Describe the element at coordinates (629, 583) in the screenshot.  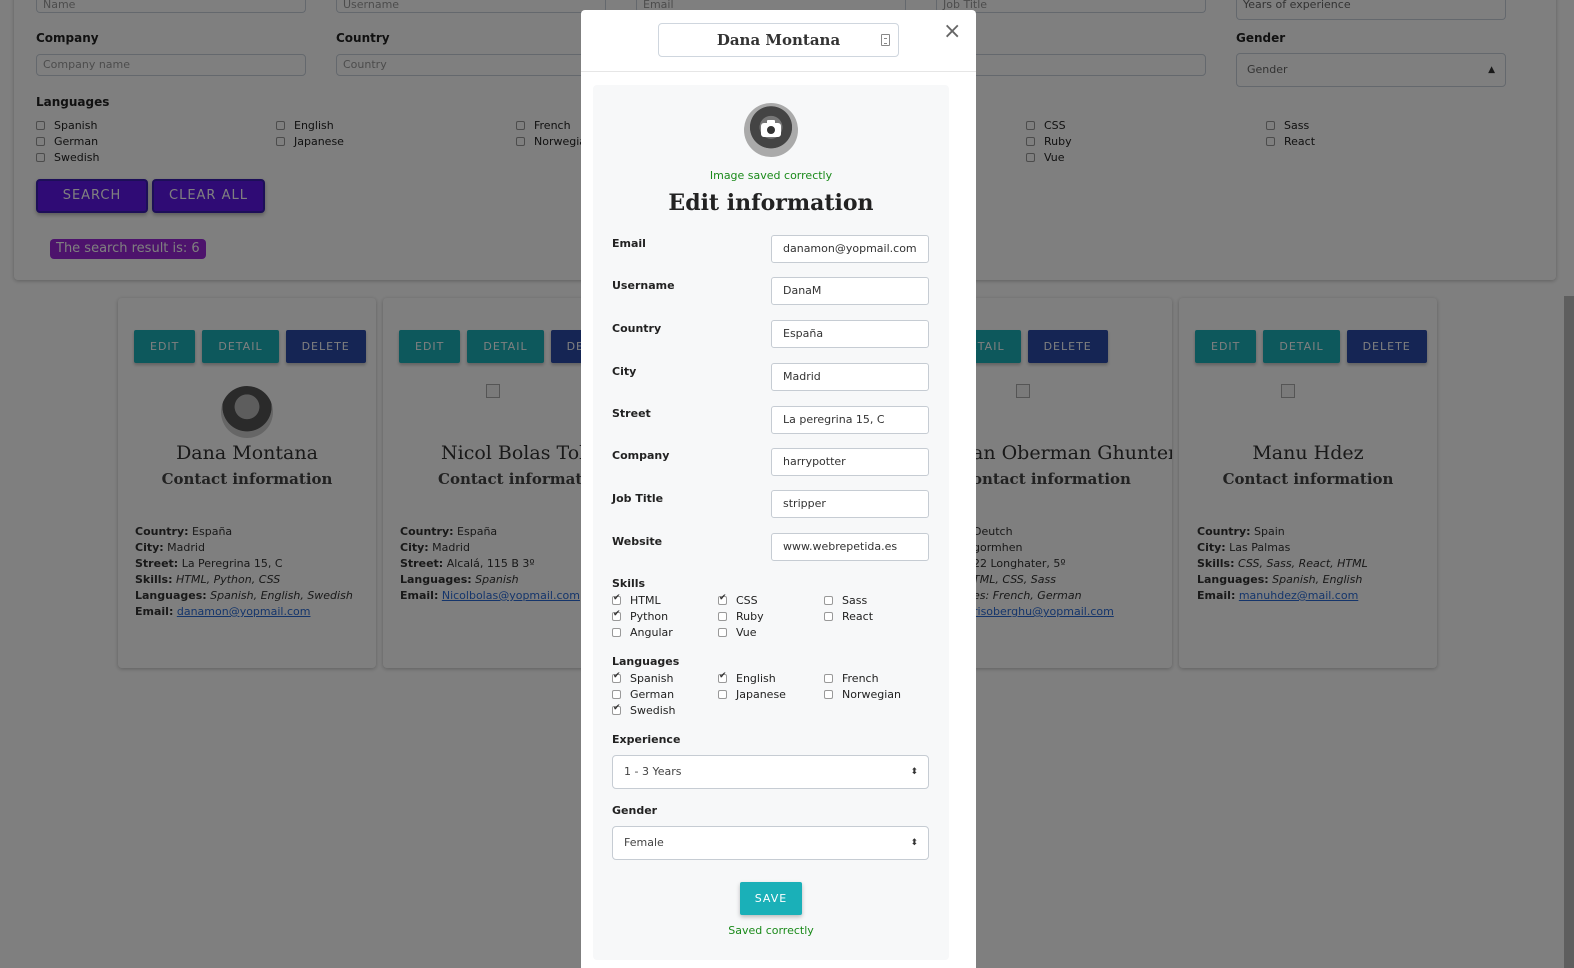
I see `skills-label: Skills` at that location.